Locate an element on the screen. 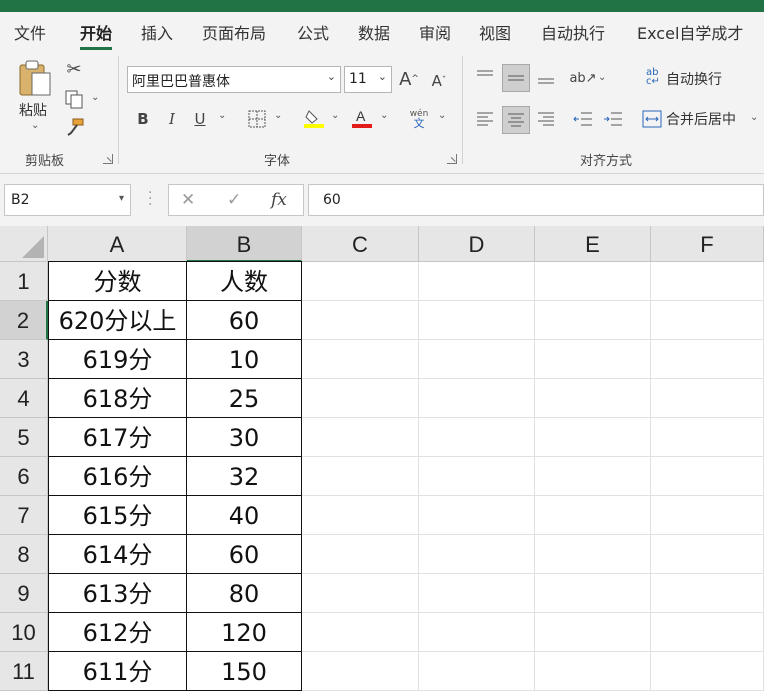  cell-a7: 615分 is located at coordinates (117, 515).